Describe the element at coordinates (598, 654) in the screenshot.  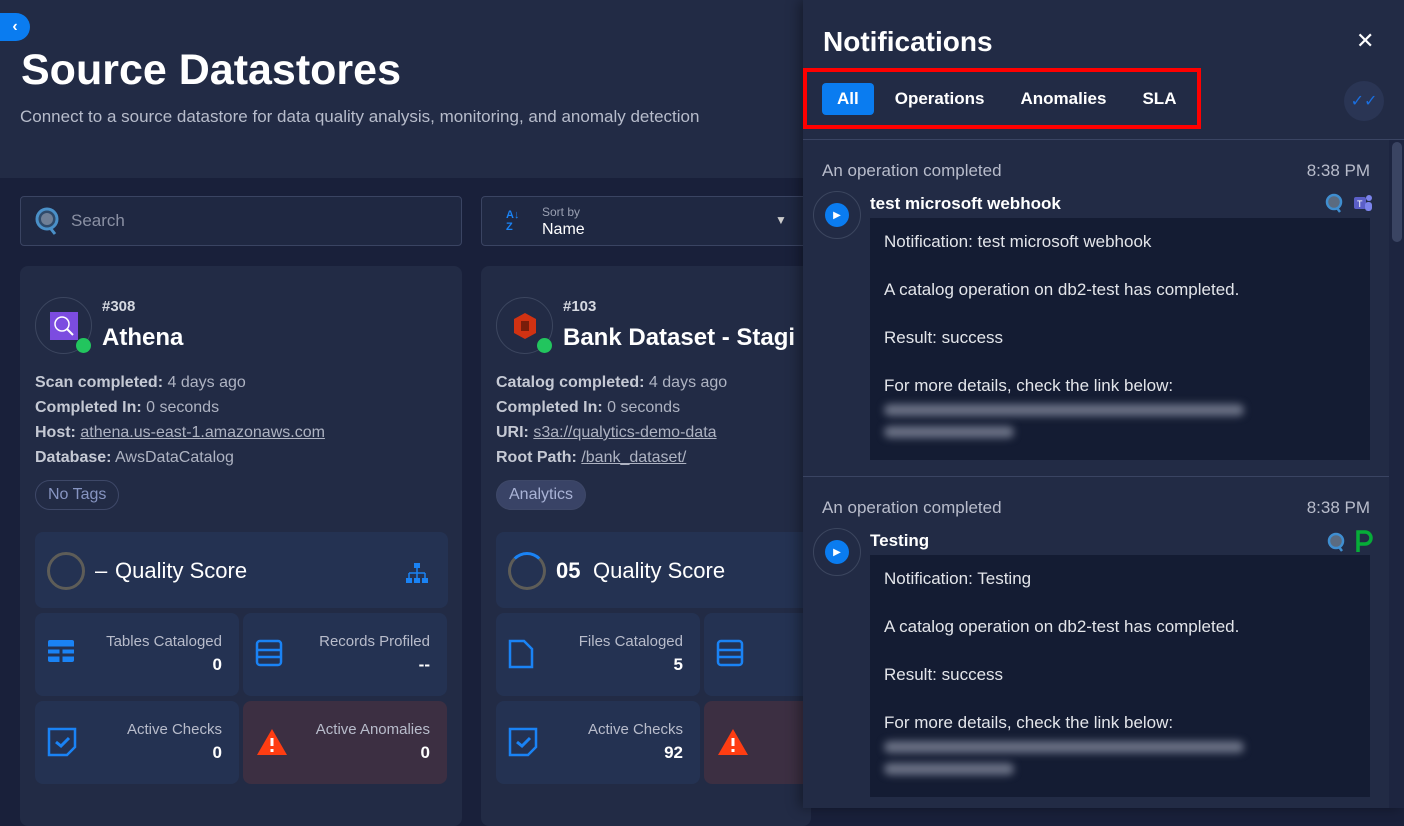
I see `tile-files-cataloged: Files Cataloged 5` at that location.